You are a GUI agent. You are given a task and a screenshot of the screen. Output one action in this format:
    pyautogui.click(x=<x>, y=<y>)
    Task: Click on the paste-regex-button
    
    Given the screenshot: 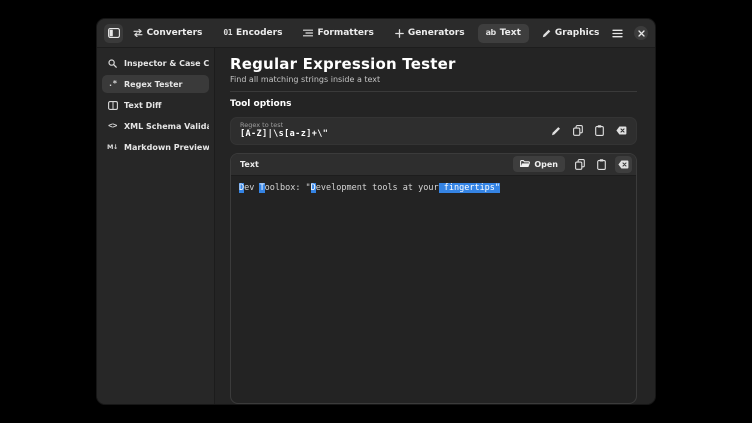 What is the action you would take?
    pyautogui.click(x=599, y=130)
    